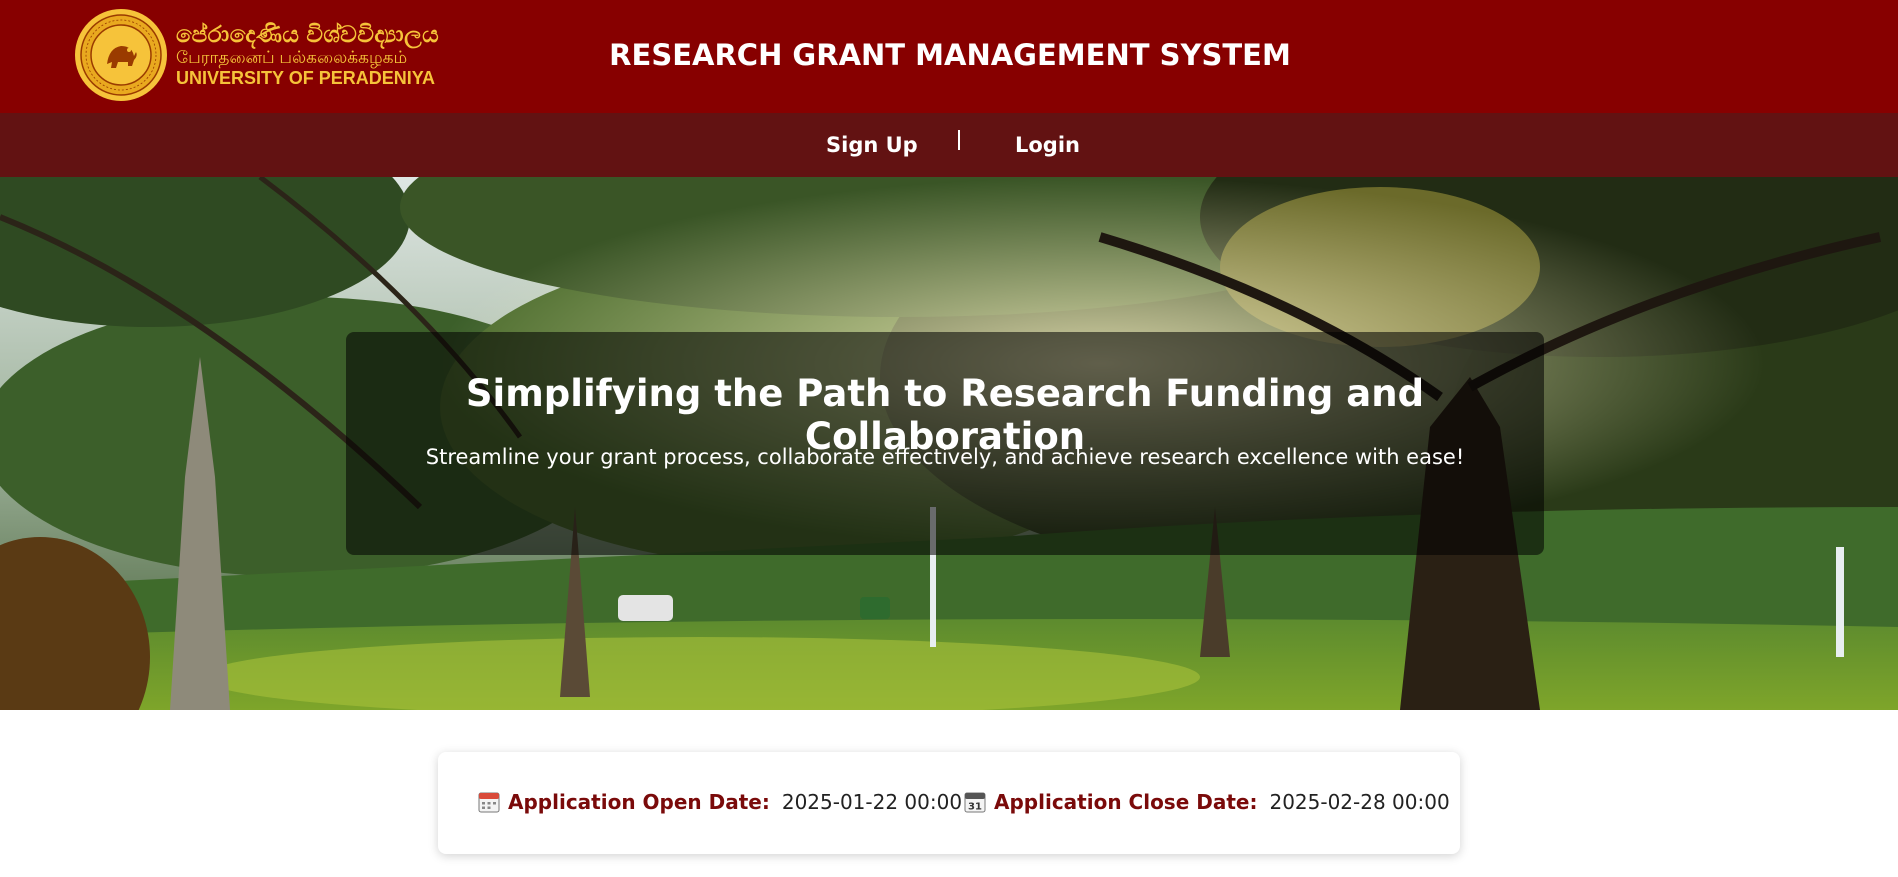  I want to click on site-title-text: RESEARCH GRANT MANAGEMENT SYSTEM, so click(950, 55).